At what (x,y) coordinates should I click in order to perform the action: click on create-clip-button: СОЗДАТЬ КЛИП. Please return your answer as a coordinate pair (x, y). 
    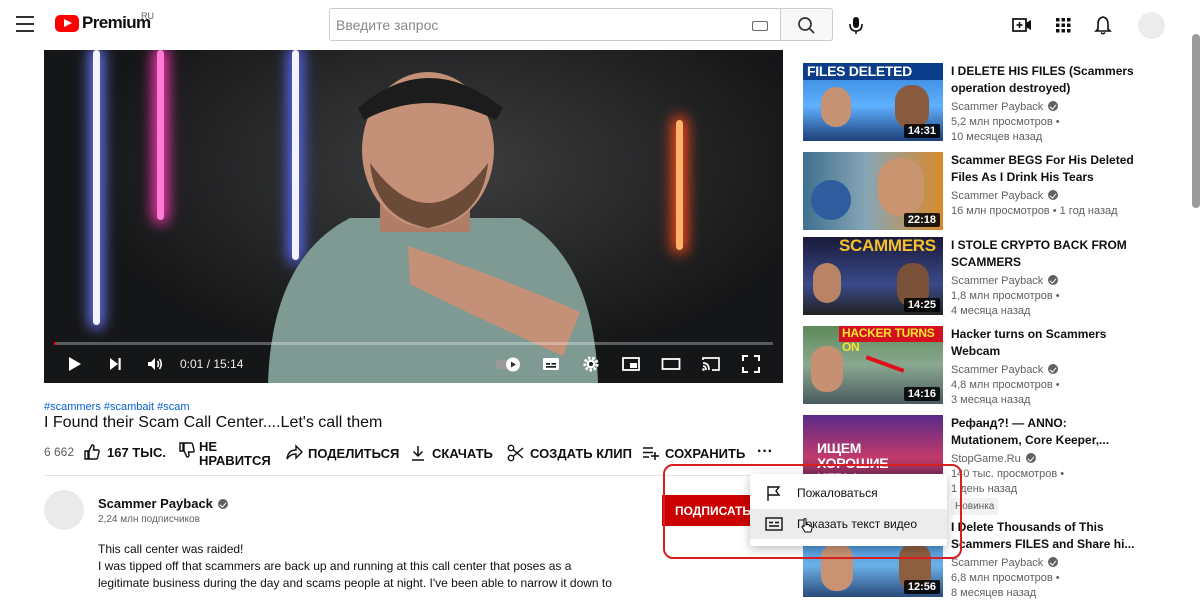
    Looking at the image, I should click on (569, 453).